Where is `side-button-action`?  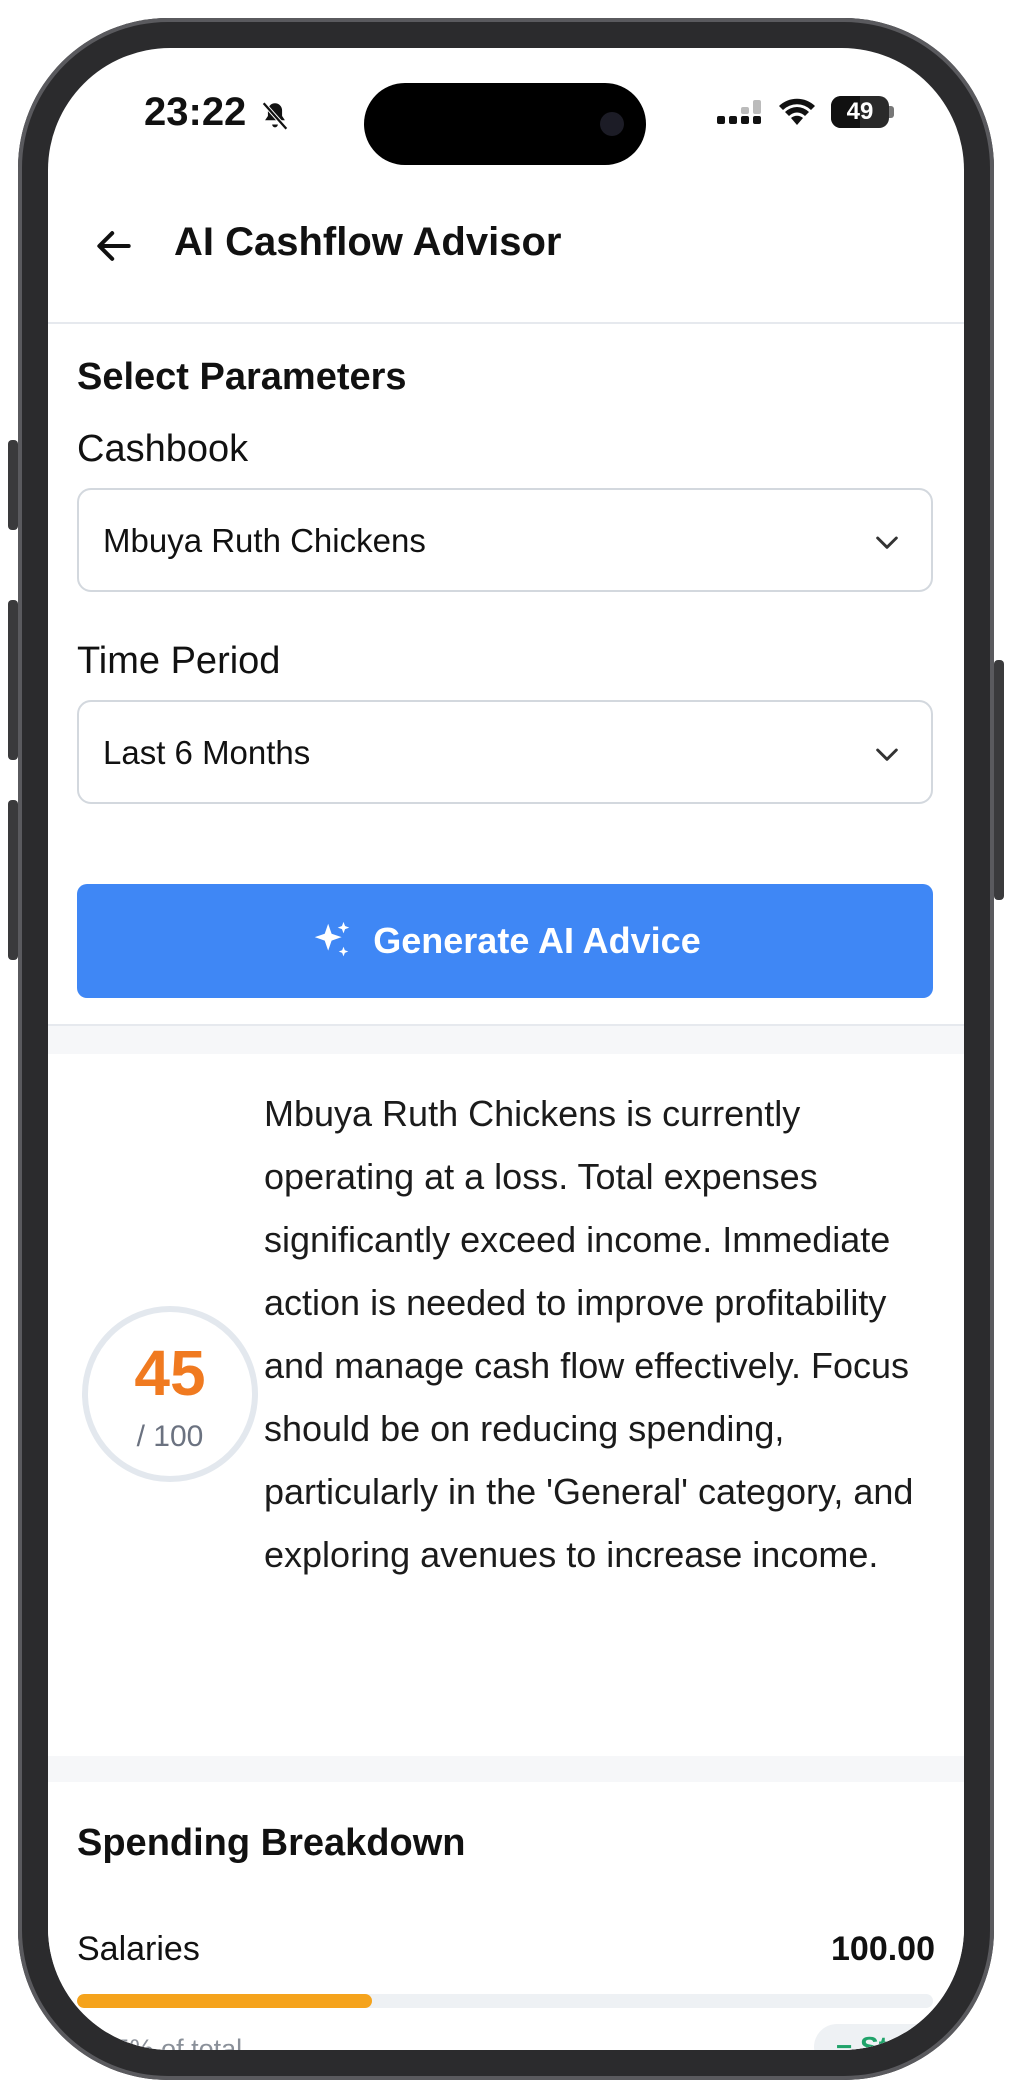
side-button-action is located at coordinates (13, 485).